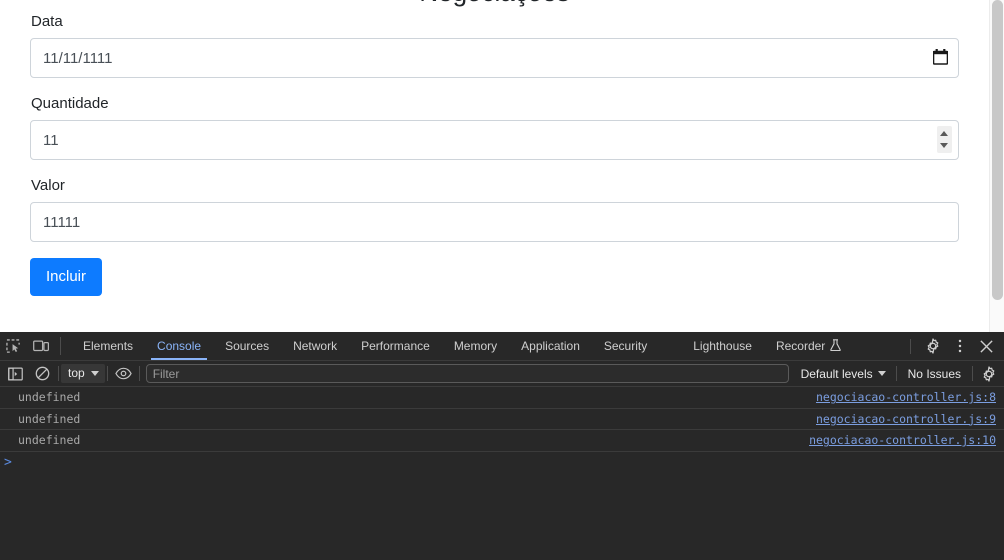 Image resolution: width=1004 pixels, height=560 pixels. I want to click on tab-network-label: Network, so click(315, 346).